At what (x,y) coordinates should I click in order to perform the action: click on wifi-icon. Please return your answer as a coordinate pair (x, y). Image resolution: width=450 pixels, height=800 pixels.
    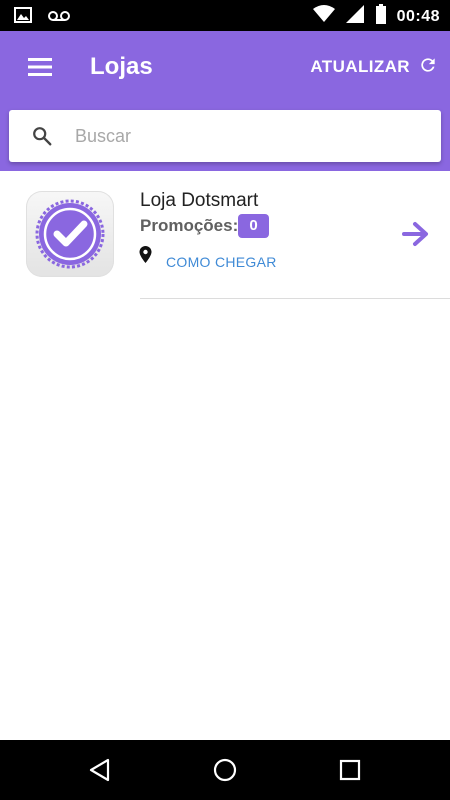
    Looking at the image, I should click on (323, 16).